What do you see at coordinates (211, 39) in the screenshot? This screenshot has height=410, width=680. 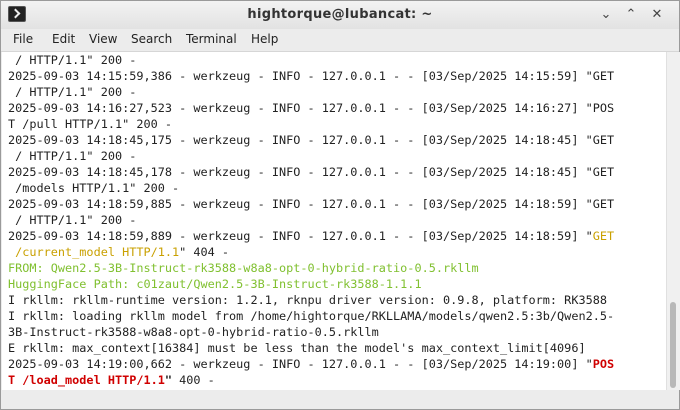 I see `menu-terminal: Terminal` at bounding box center [211, 39].